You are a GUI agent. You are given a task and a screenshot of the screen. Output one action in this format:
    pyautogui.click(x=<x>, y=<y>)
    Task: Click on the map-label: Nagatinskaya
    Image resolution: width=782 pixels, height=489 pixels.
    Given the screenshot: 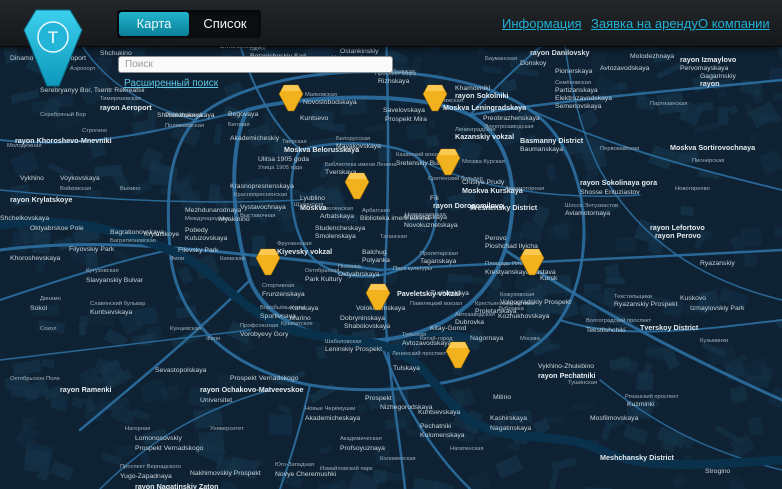 What is the action you would take?
    pyautogui.click(x=510, y=428)
    